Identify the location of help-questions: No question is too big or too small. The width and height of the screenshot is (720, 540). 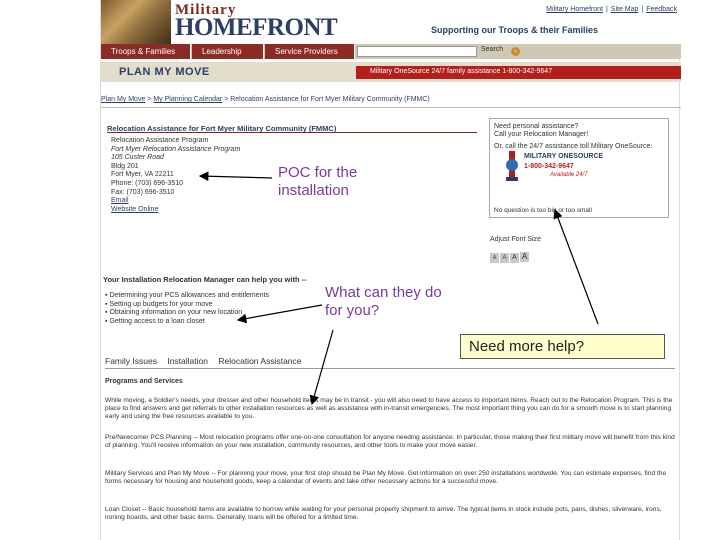
(543, 210).